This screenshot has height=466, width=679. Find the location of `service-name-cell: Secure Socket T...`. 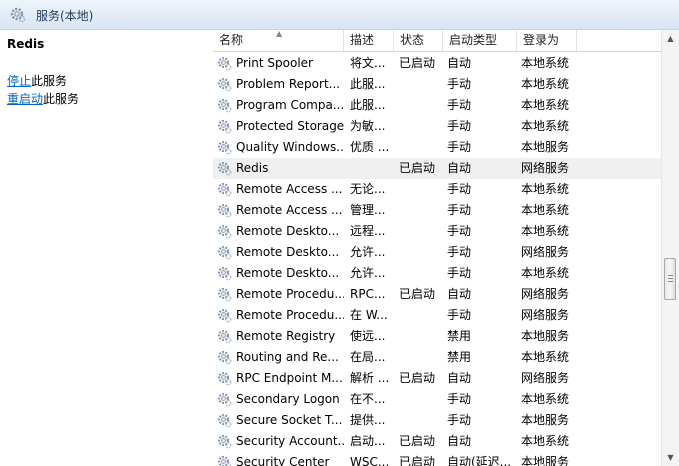

service-name-cell: Secure Socket T... is located at coordinates (289, 420).